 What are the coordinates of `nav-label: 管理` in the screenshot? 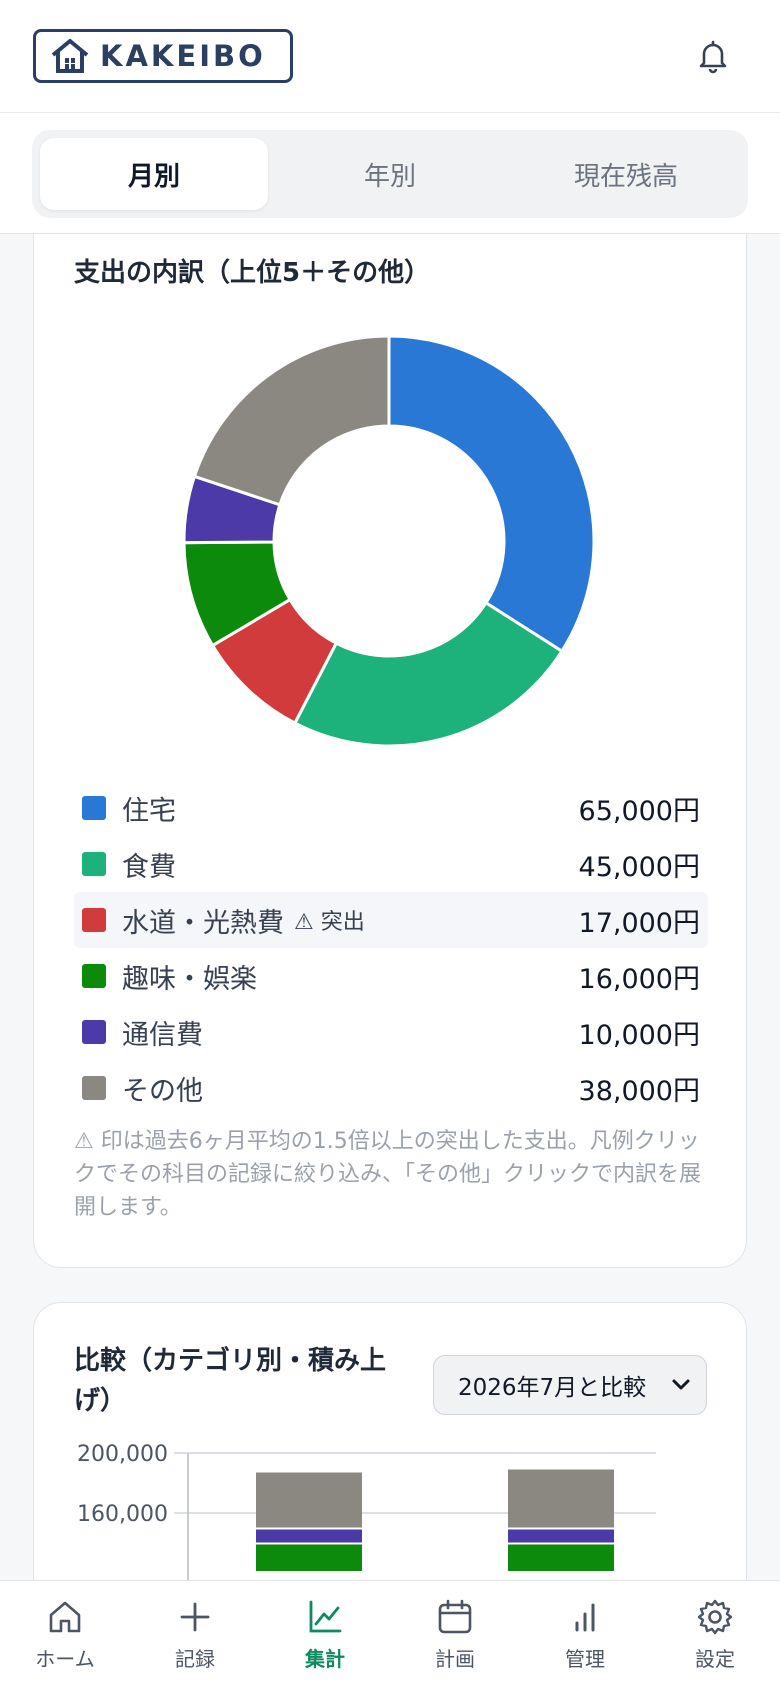 It's located at (585, 1659).